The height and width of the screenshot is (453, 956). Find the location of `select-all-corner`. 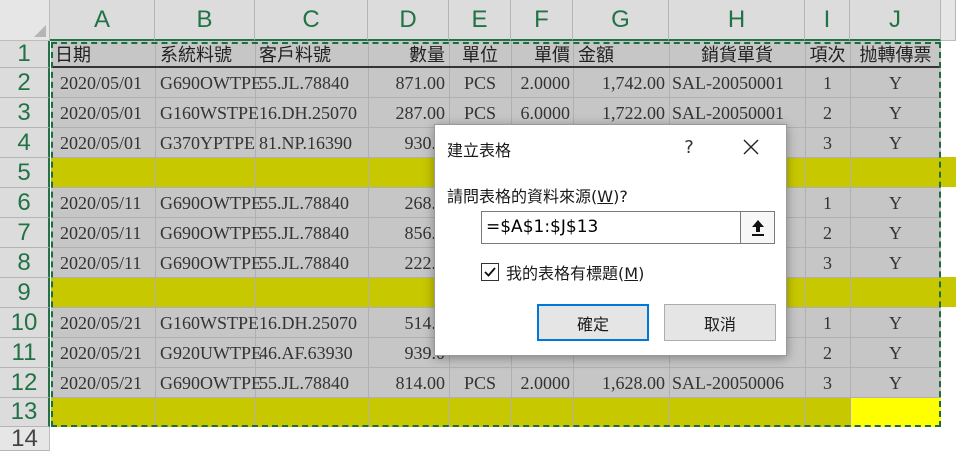

select-all-corner is located at coordinates (25, 20).